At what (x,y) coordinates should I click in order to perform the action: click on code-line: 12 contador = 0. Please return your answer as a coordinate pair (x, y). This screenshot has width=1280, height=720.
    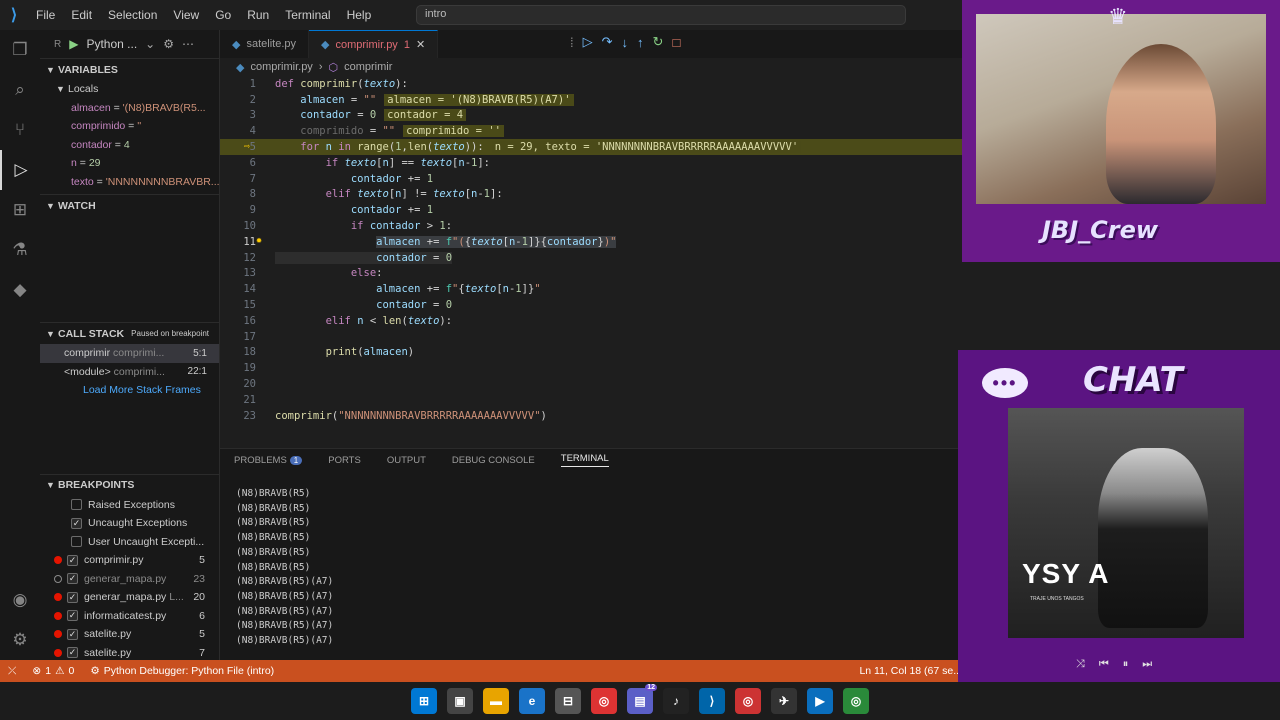
    Looking at the image, I should click on (595, 258).